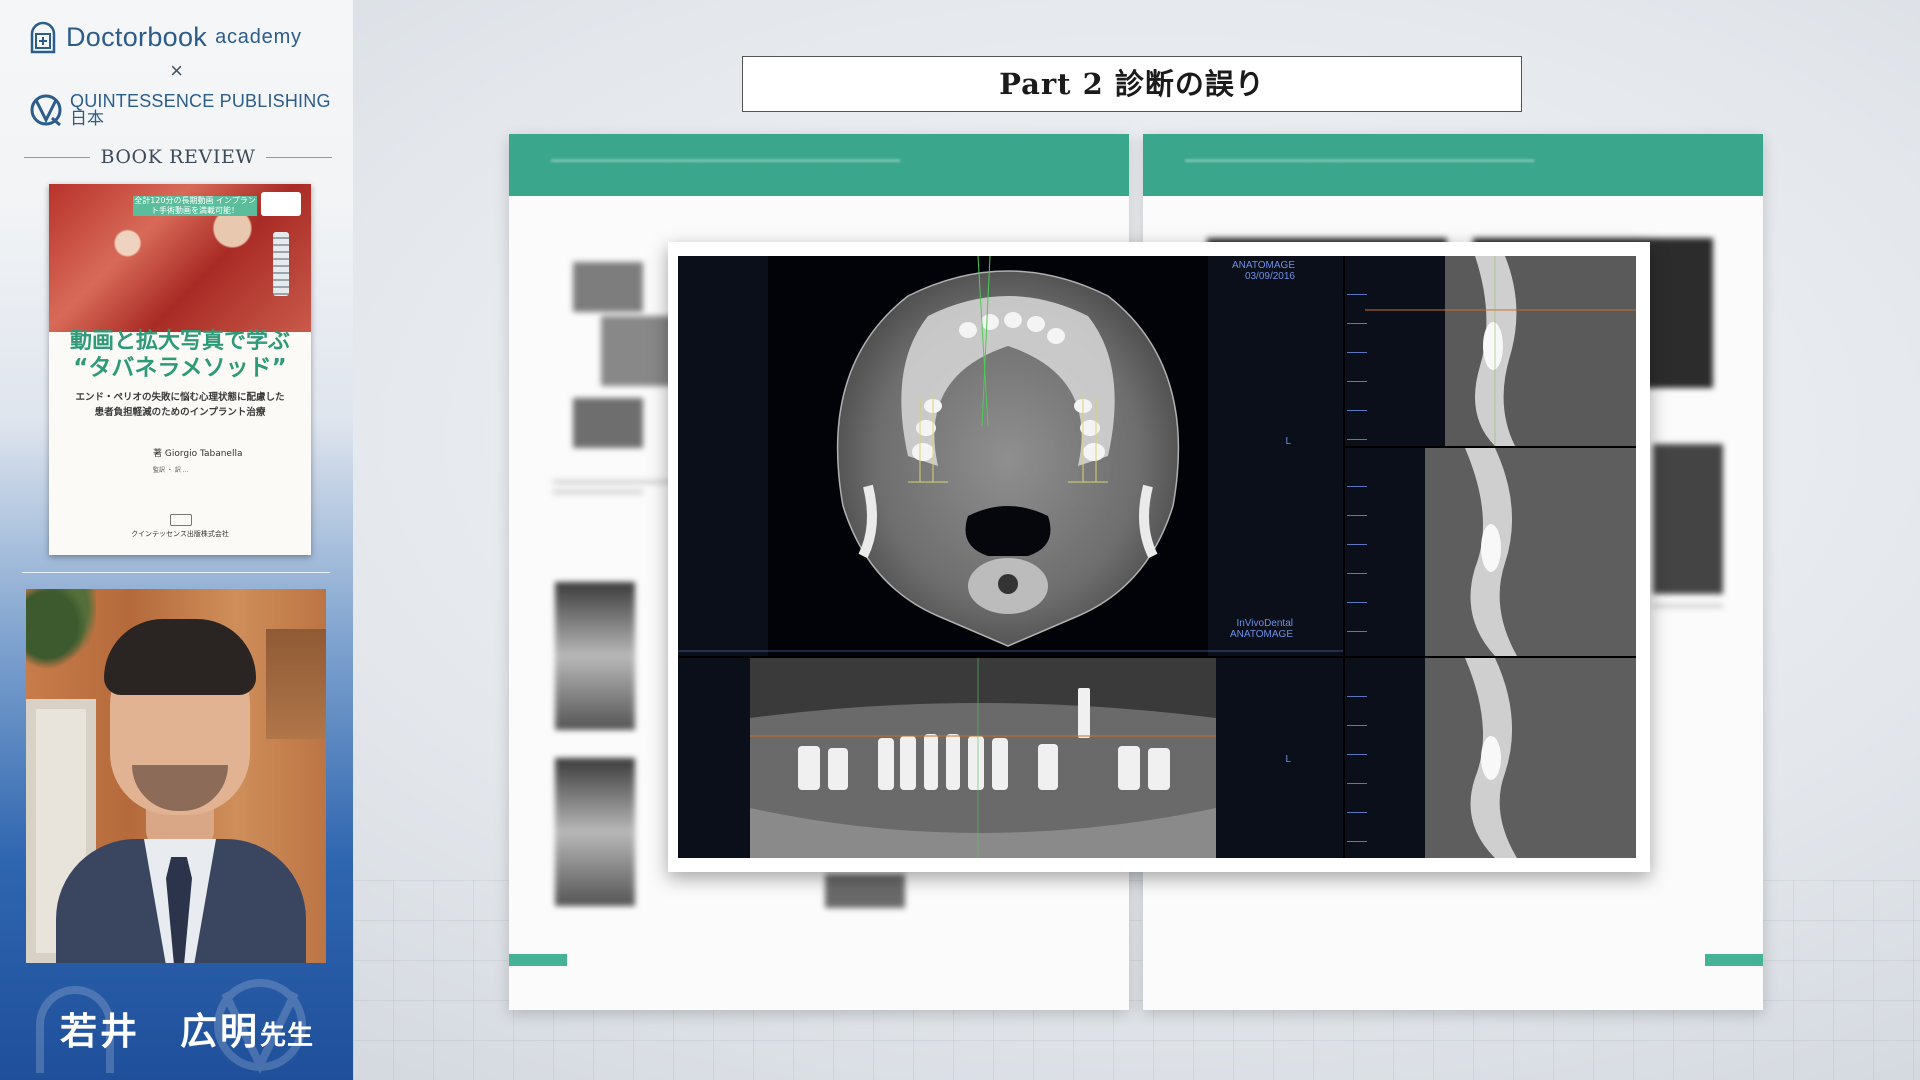 The width and height of the screenshot is (1920, 1080). I want to click on brand-name: Doctorbook, so click(137, 36).